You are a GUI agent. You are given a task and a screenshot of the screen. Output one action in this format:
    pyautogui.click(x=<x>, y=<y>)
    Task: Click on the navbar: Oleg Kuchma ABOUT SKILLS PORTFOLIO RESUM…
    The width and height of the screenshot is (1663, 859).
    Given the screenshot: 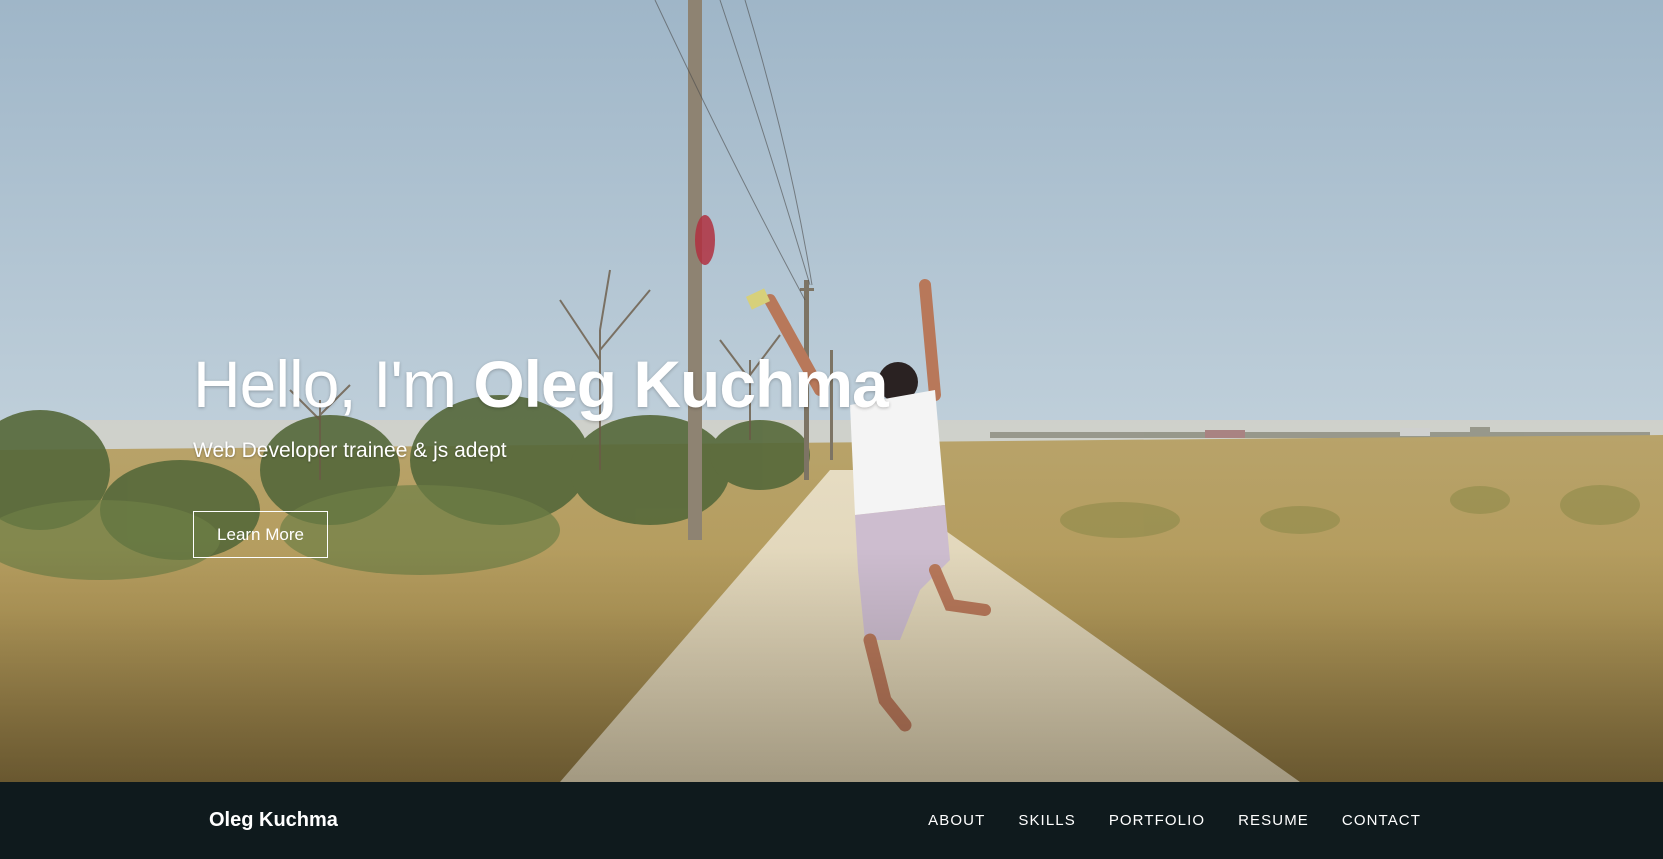 What is the action you would take?
    pyautogui.click(x=831, y=820)
    